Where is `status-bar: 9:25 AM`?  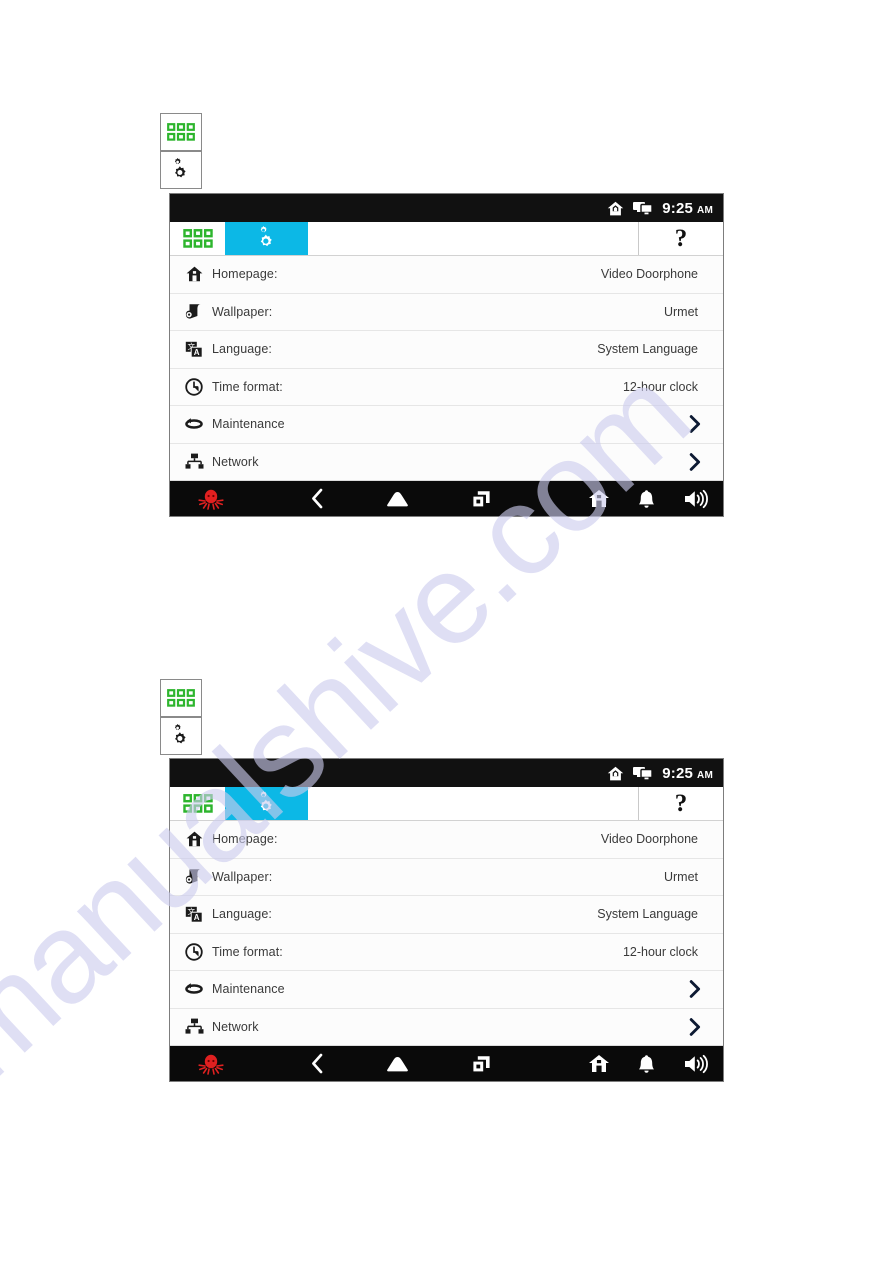 status-bar: 9:25 AM is located at coordinates (446, 773).